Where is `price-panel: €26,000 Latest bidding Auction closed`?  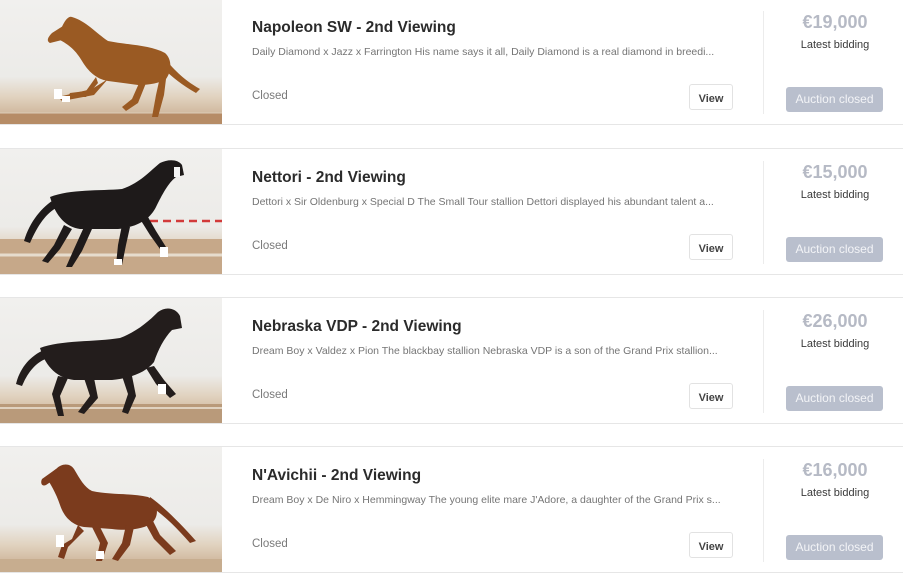 price-panel: €26,000 Latest bidding Auction closed is located at coordinates (835, 360).